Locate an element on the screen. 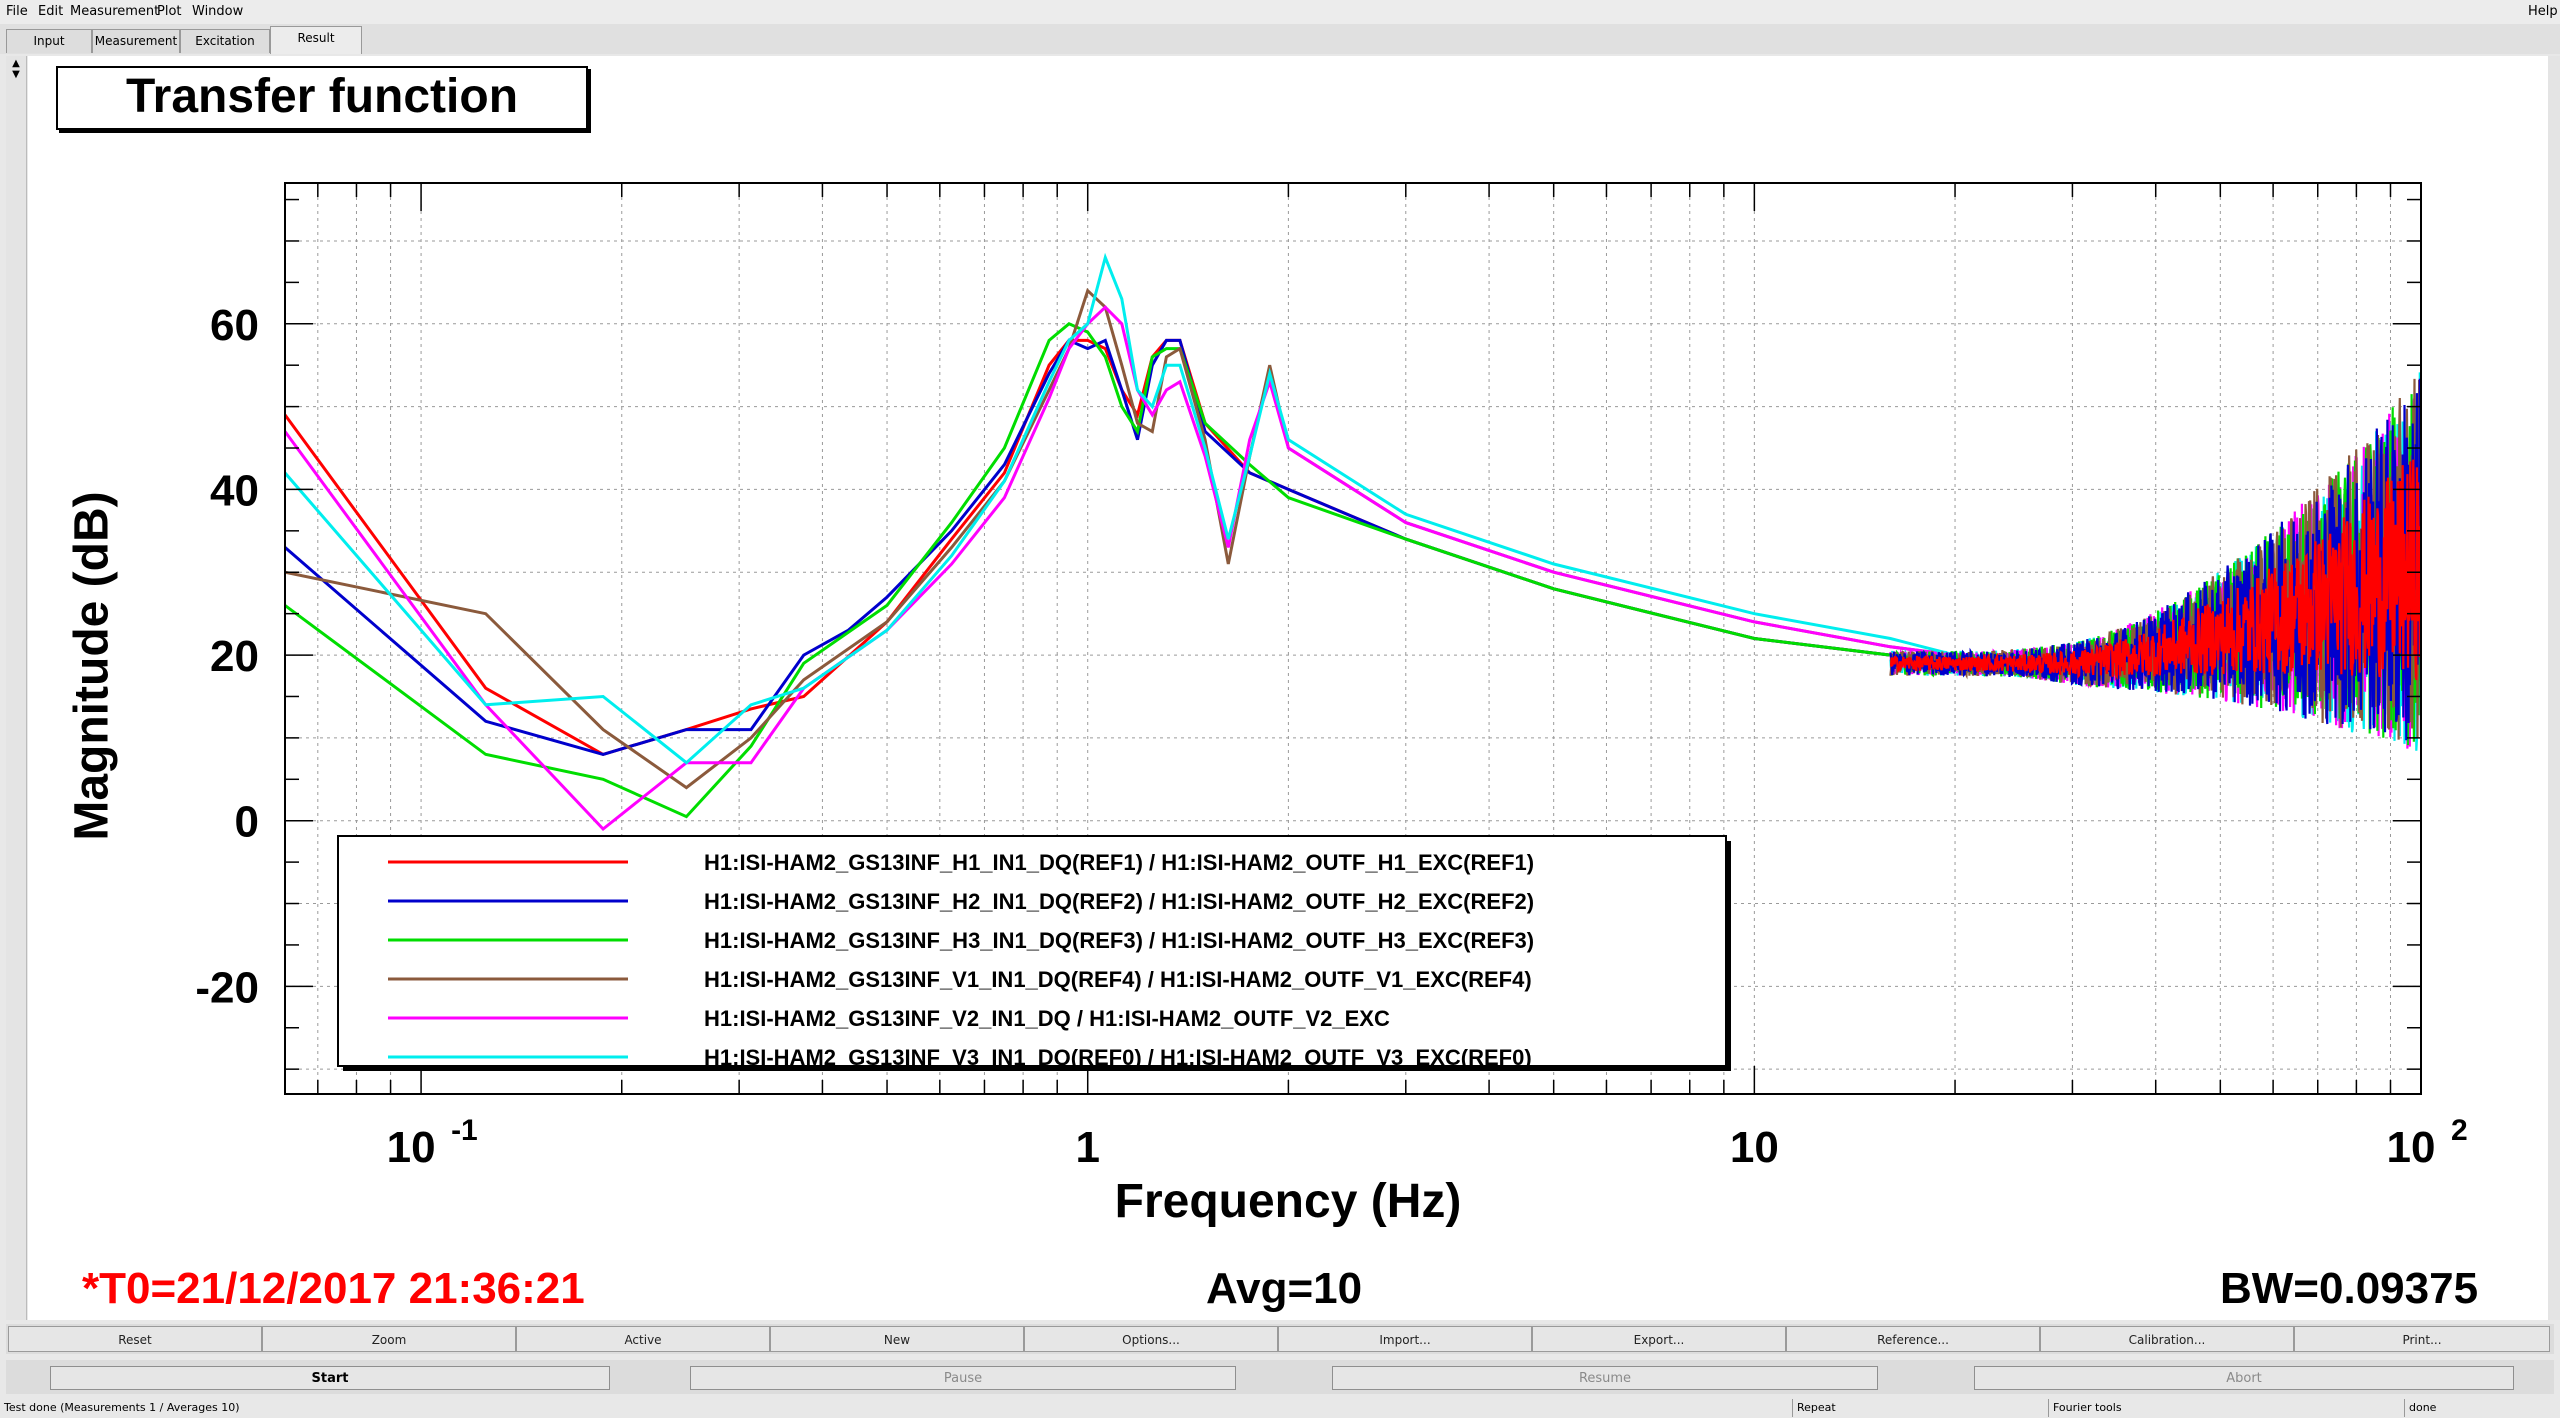 This screenshot has width=2560, height=1418. y-tick-label: 60 is located at coordinates (234, 325).